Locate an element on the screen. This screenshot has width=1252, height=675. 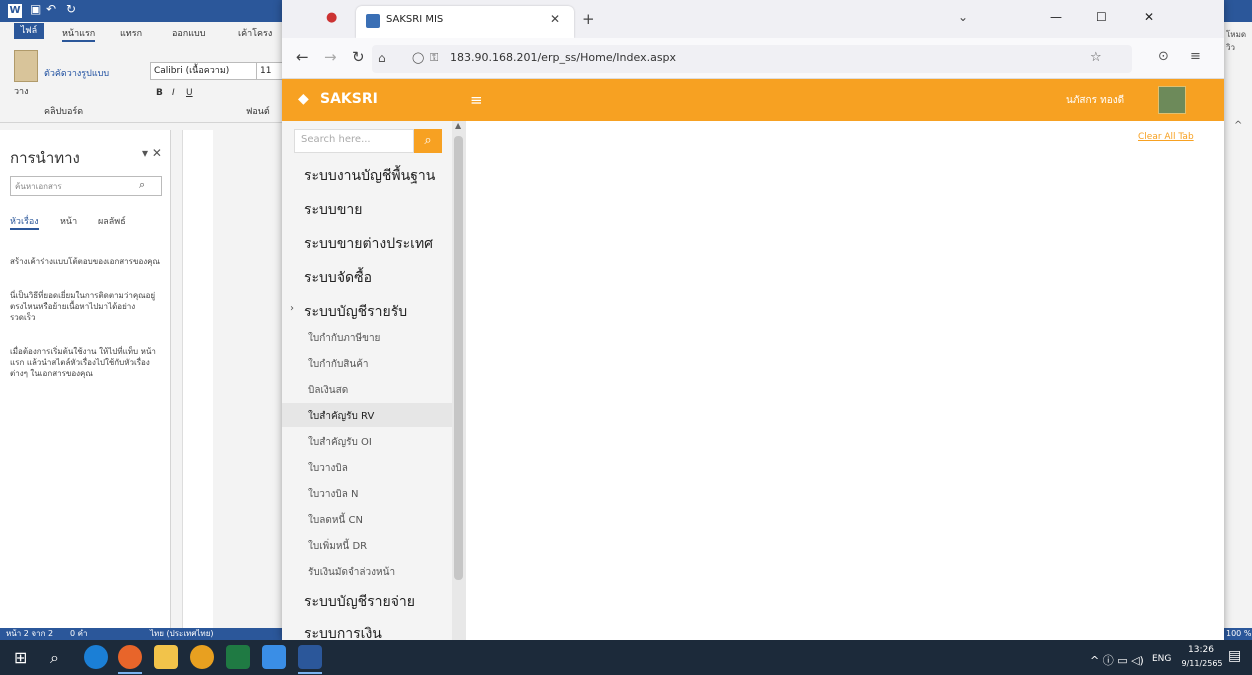
scroll-up-icon: ▲ is located at coordinates (458, 125).